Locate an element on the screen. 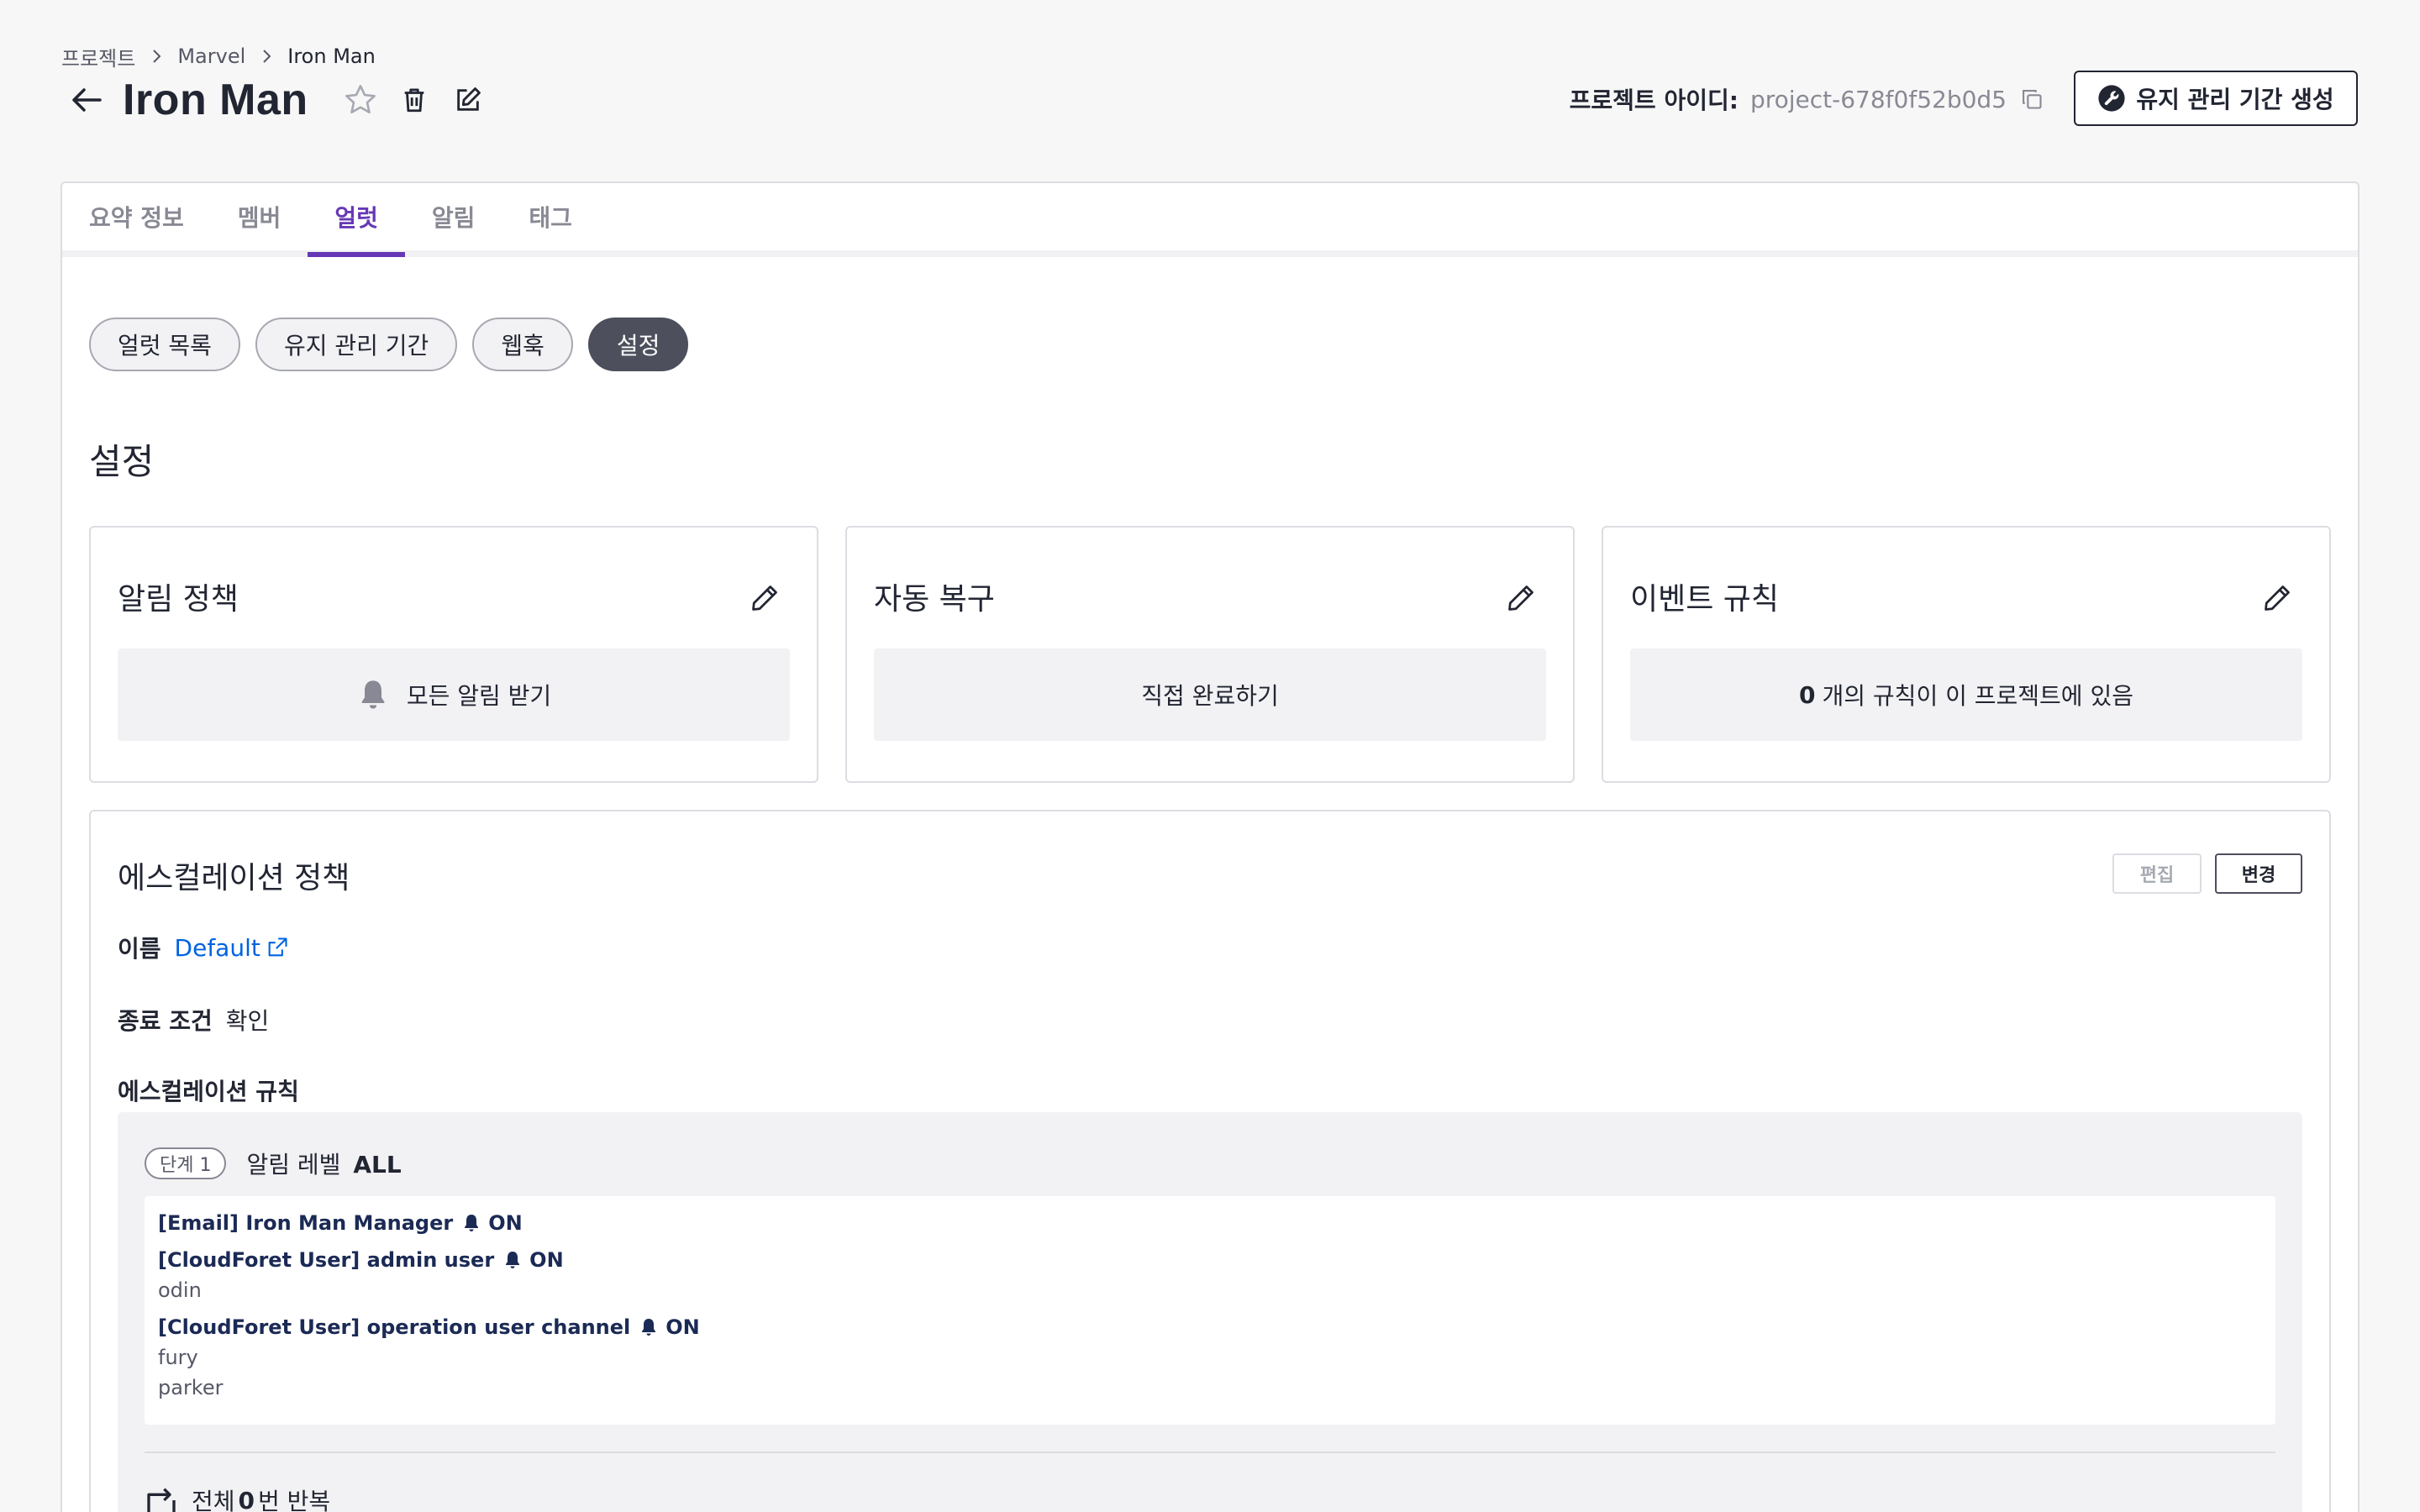  step-badge: 단계 1 is located at coordinates (186, 1163).